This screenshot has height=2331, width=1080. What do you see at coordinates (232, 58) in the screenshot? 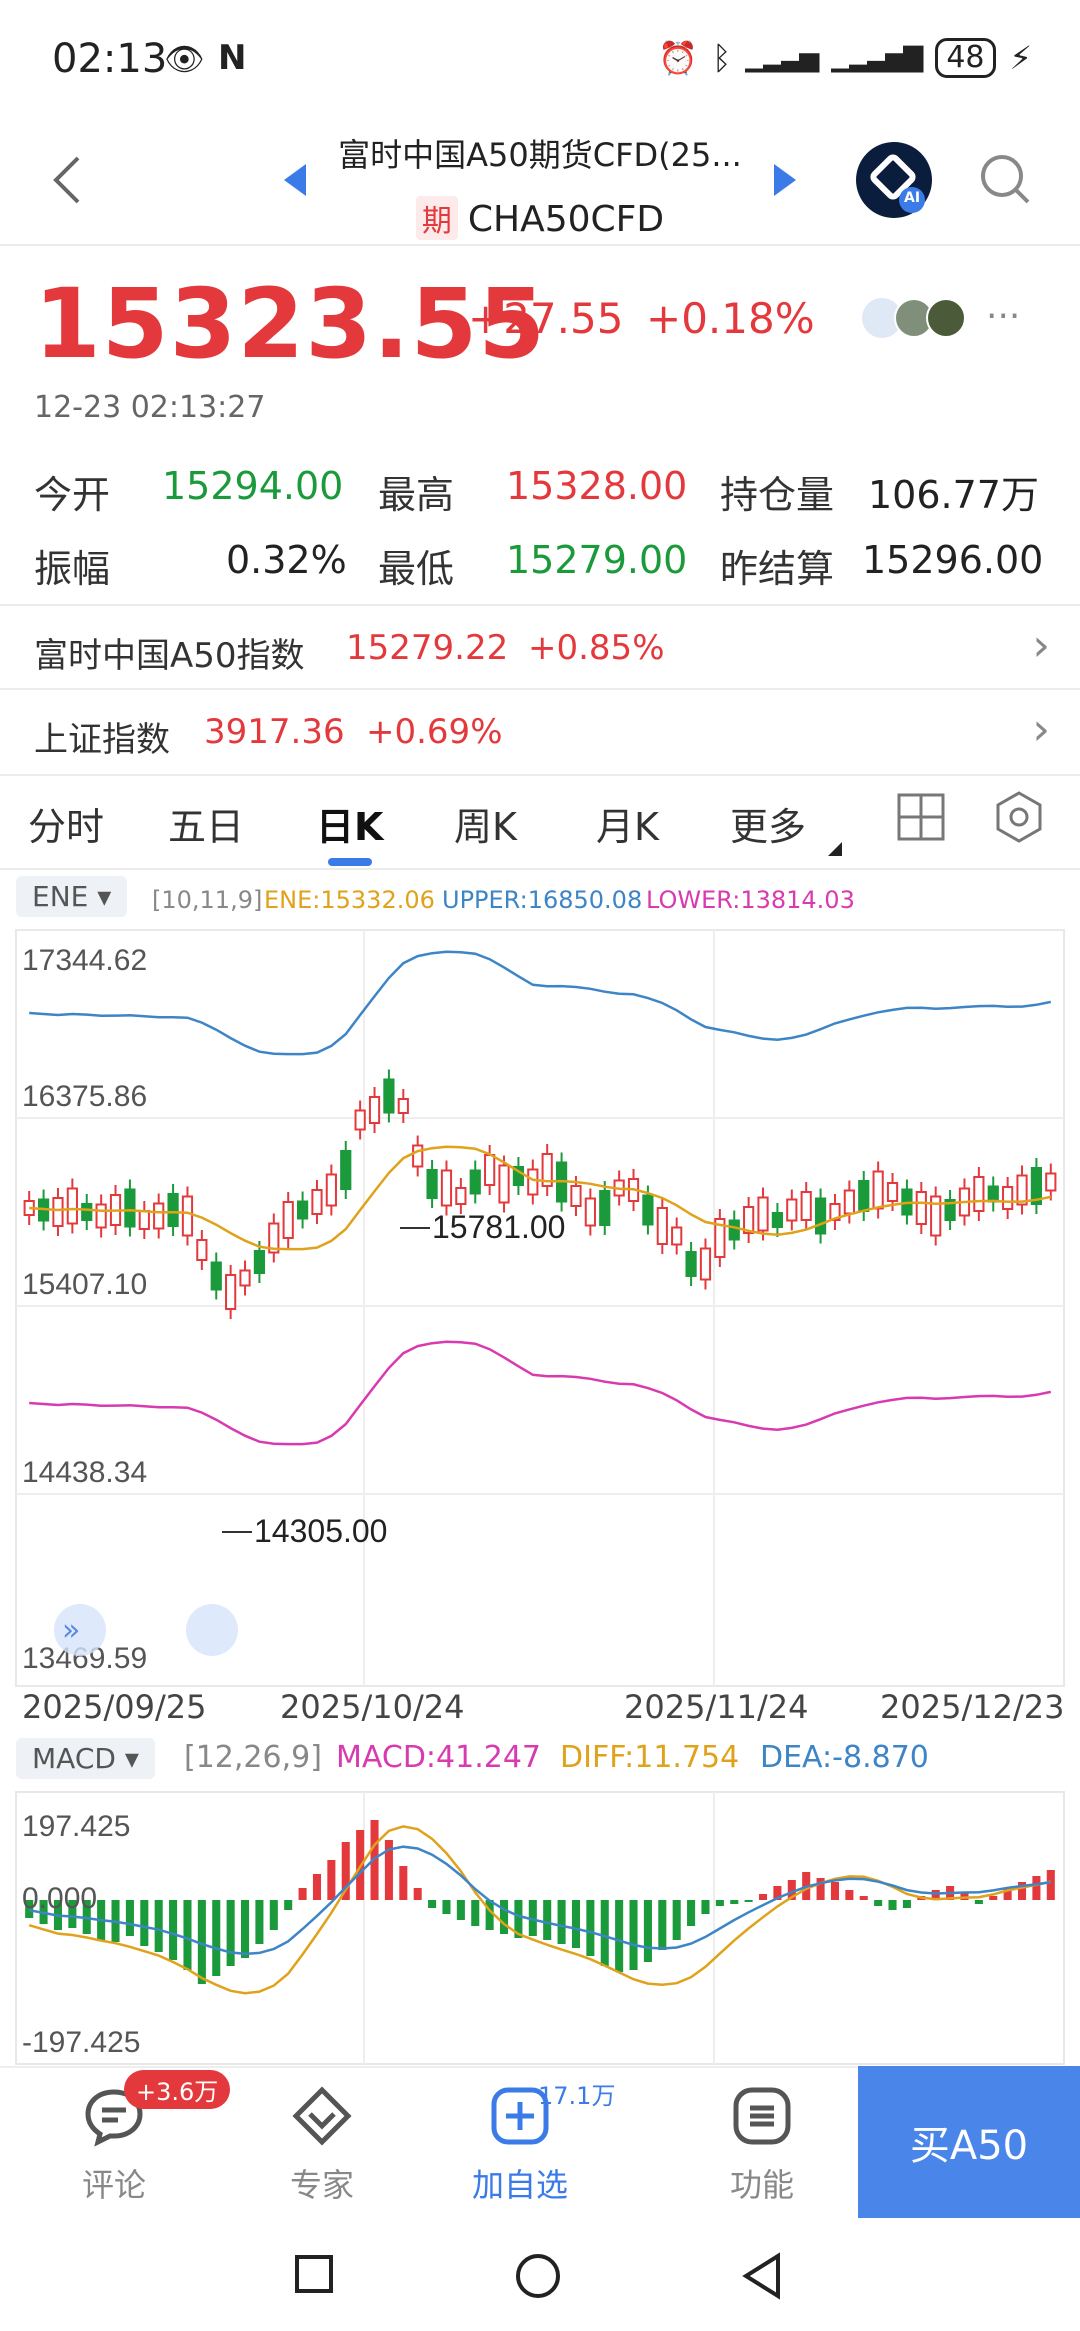
I see `nfc-icon: N` at bounding box center [232, 58].